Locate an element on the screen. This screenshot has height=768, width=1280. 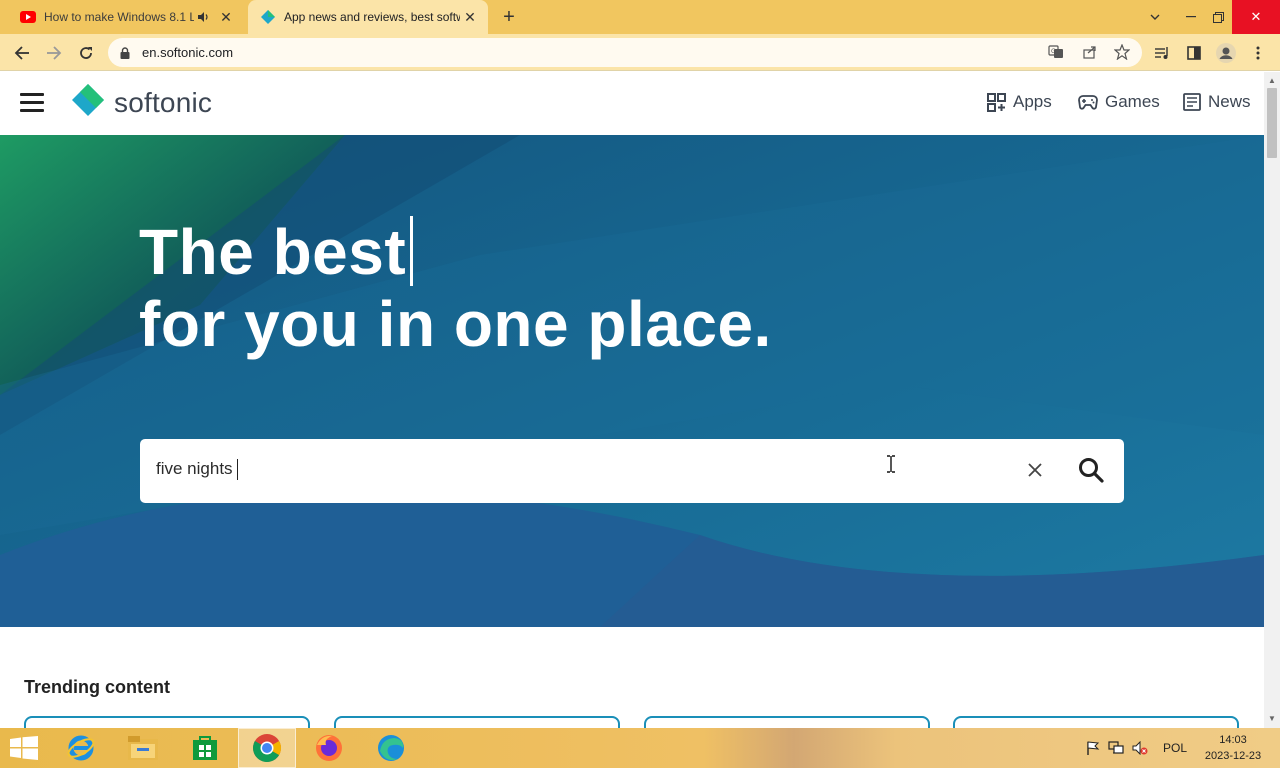
mouse-ibeam-cursor-icon is located at coordinates (891, 464).